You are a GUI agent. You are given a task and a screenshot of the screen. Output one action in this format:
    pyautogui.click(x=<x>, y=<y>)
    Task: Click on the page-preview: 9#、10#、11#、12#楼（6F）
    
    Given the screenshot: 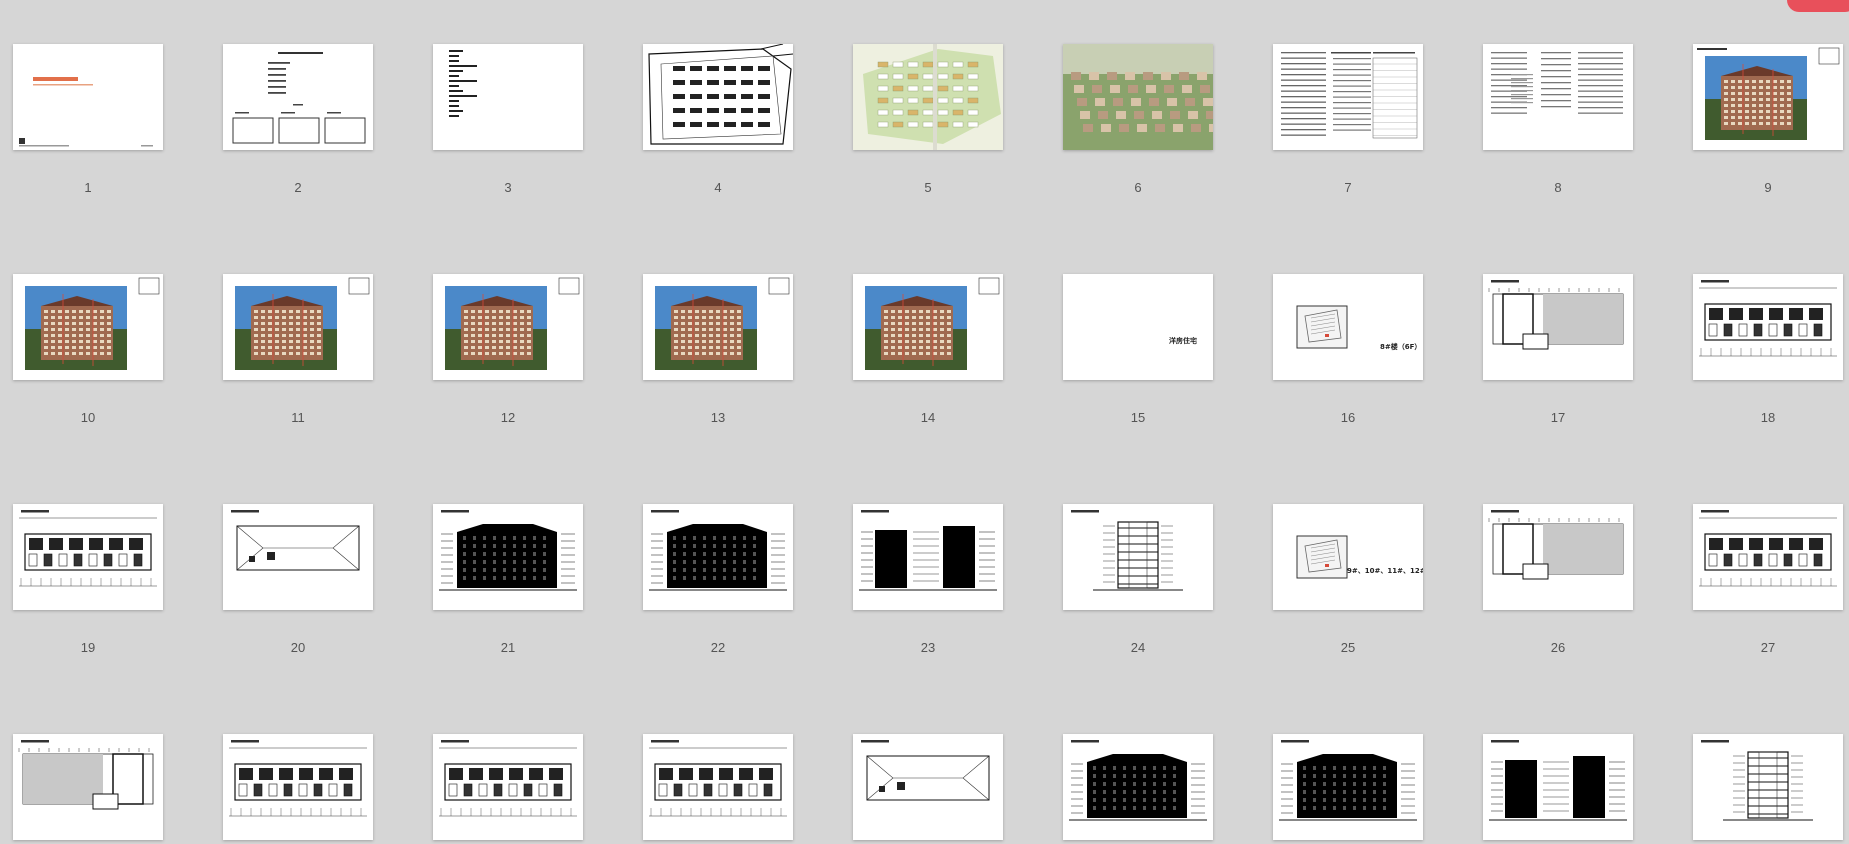 What is the action you would take?
    pyautogui.click(x=1348, y=557)
    